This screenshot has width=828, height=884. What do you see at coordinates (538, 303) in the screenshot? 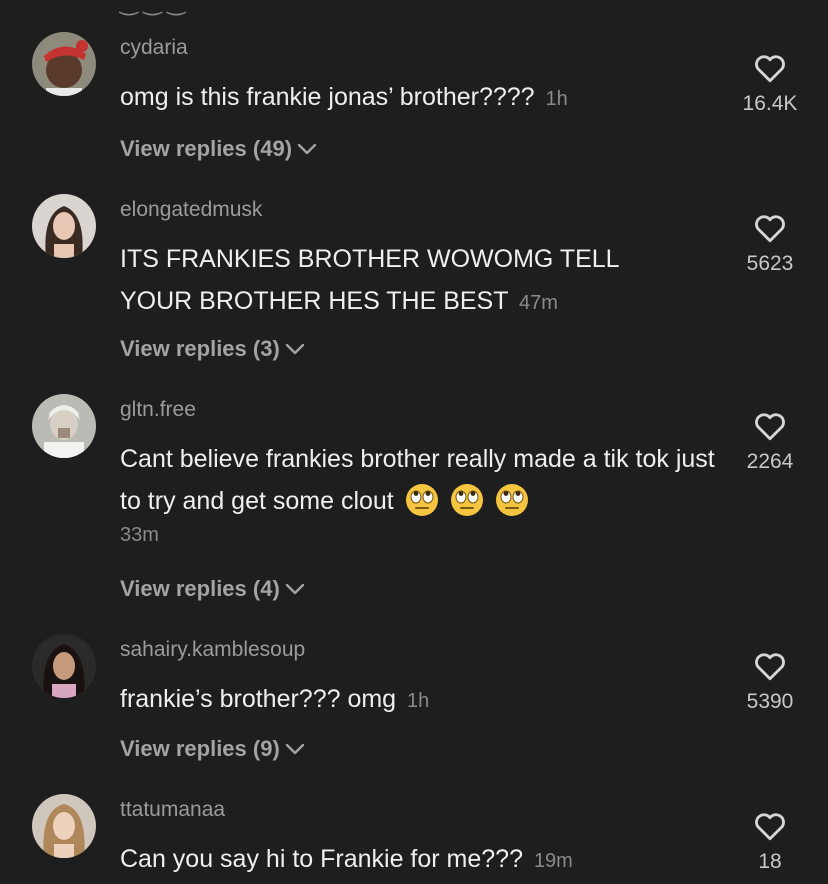
I see `comment-timestamp: 47m` at bounding box center [538, 303].